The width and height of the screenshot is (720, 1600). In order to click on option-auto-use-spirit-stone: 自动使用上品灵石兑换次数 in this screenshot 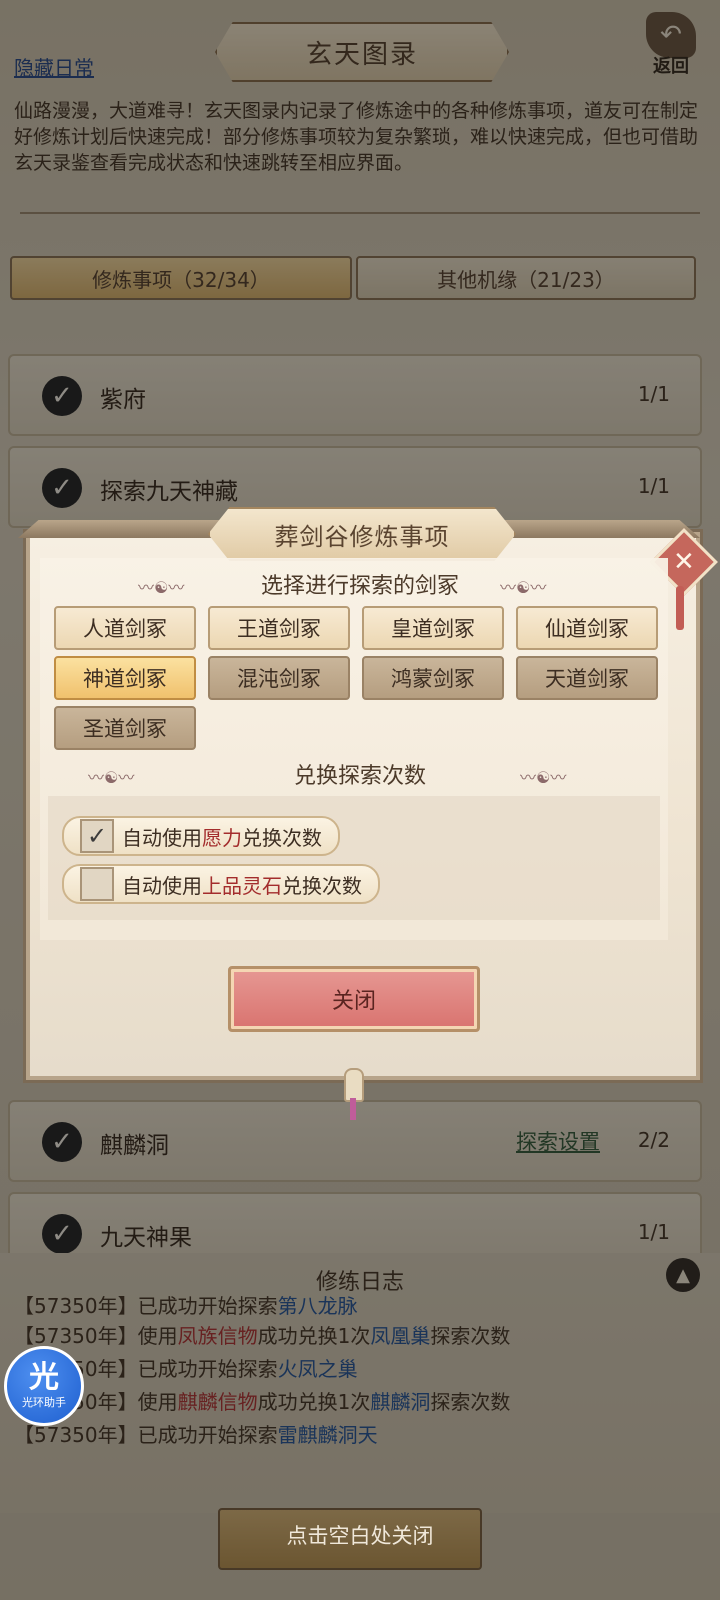, I will do `click(221, 884)`.